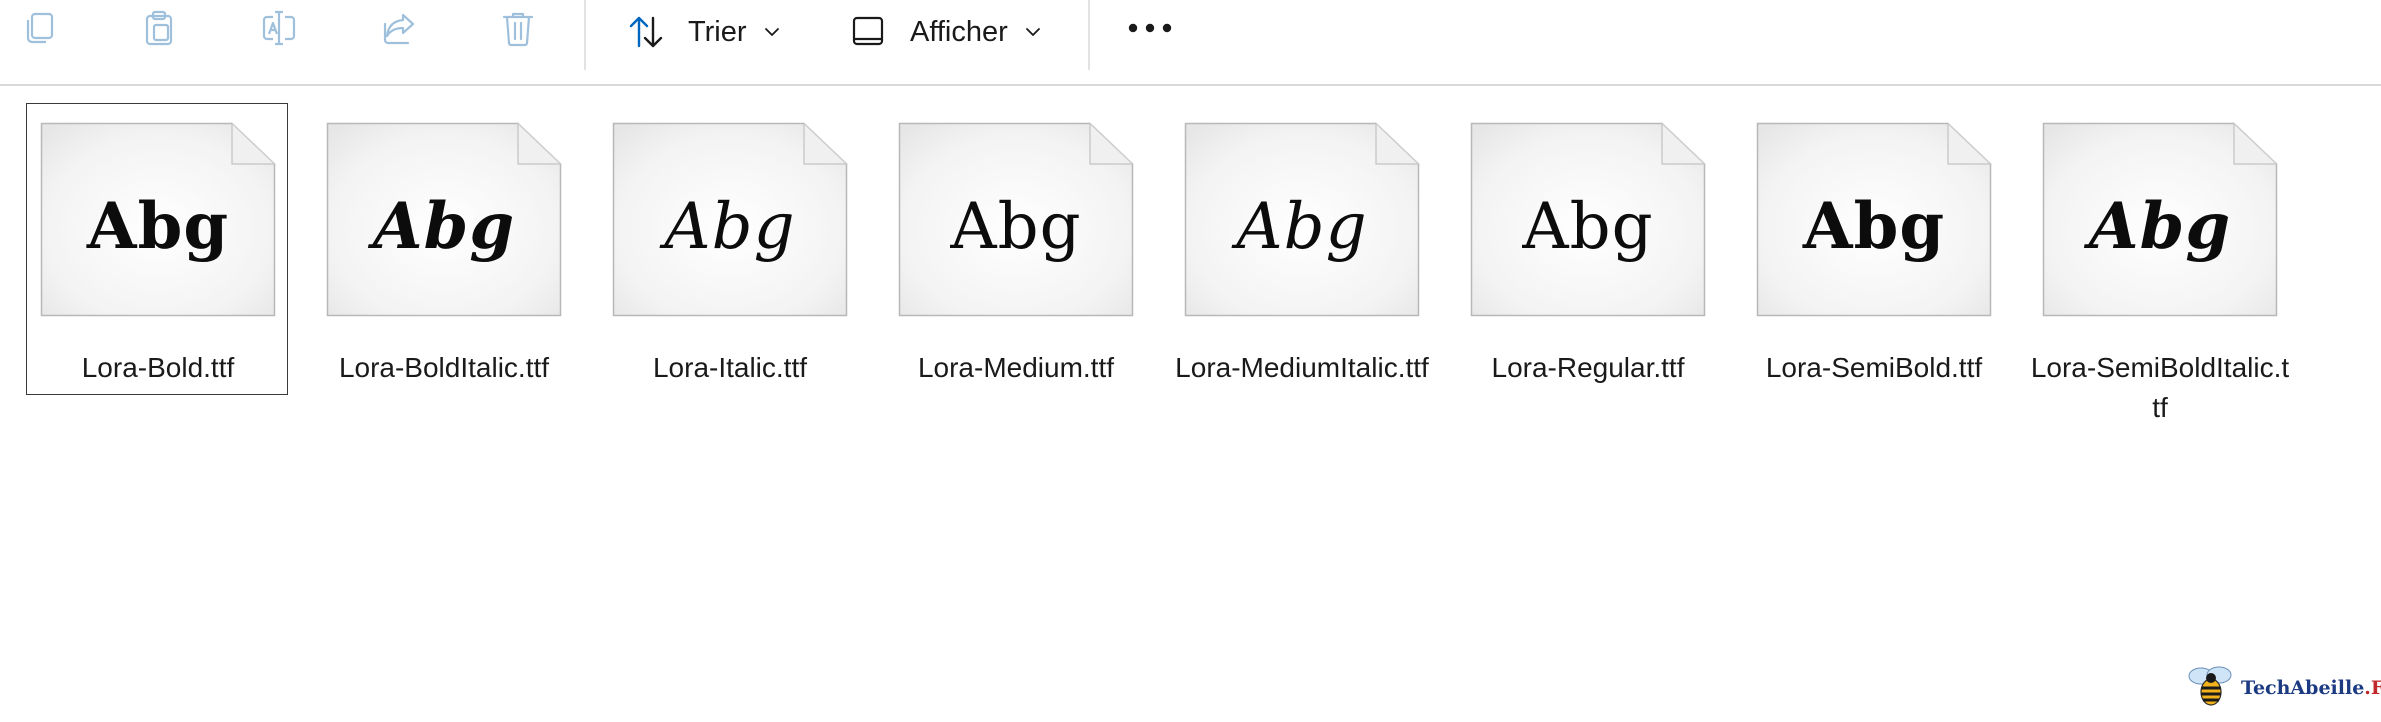 Image resolution: width=2381 pixels, height=722 pixels. What do you see at coordinates (730, 367) in the screenshot?
I see `file-name-label: Lora-Italic.ttf` at bounding box center [730, 367].